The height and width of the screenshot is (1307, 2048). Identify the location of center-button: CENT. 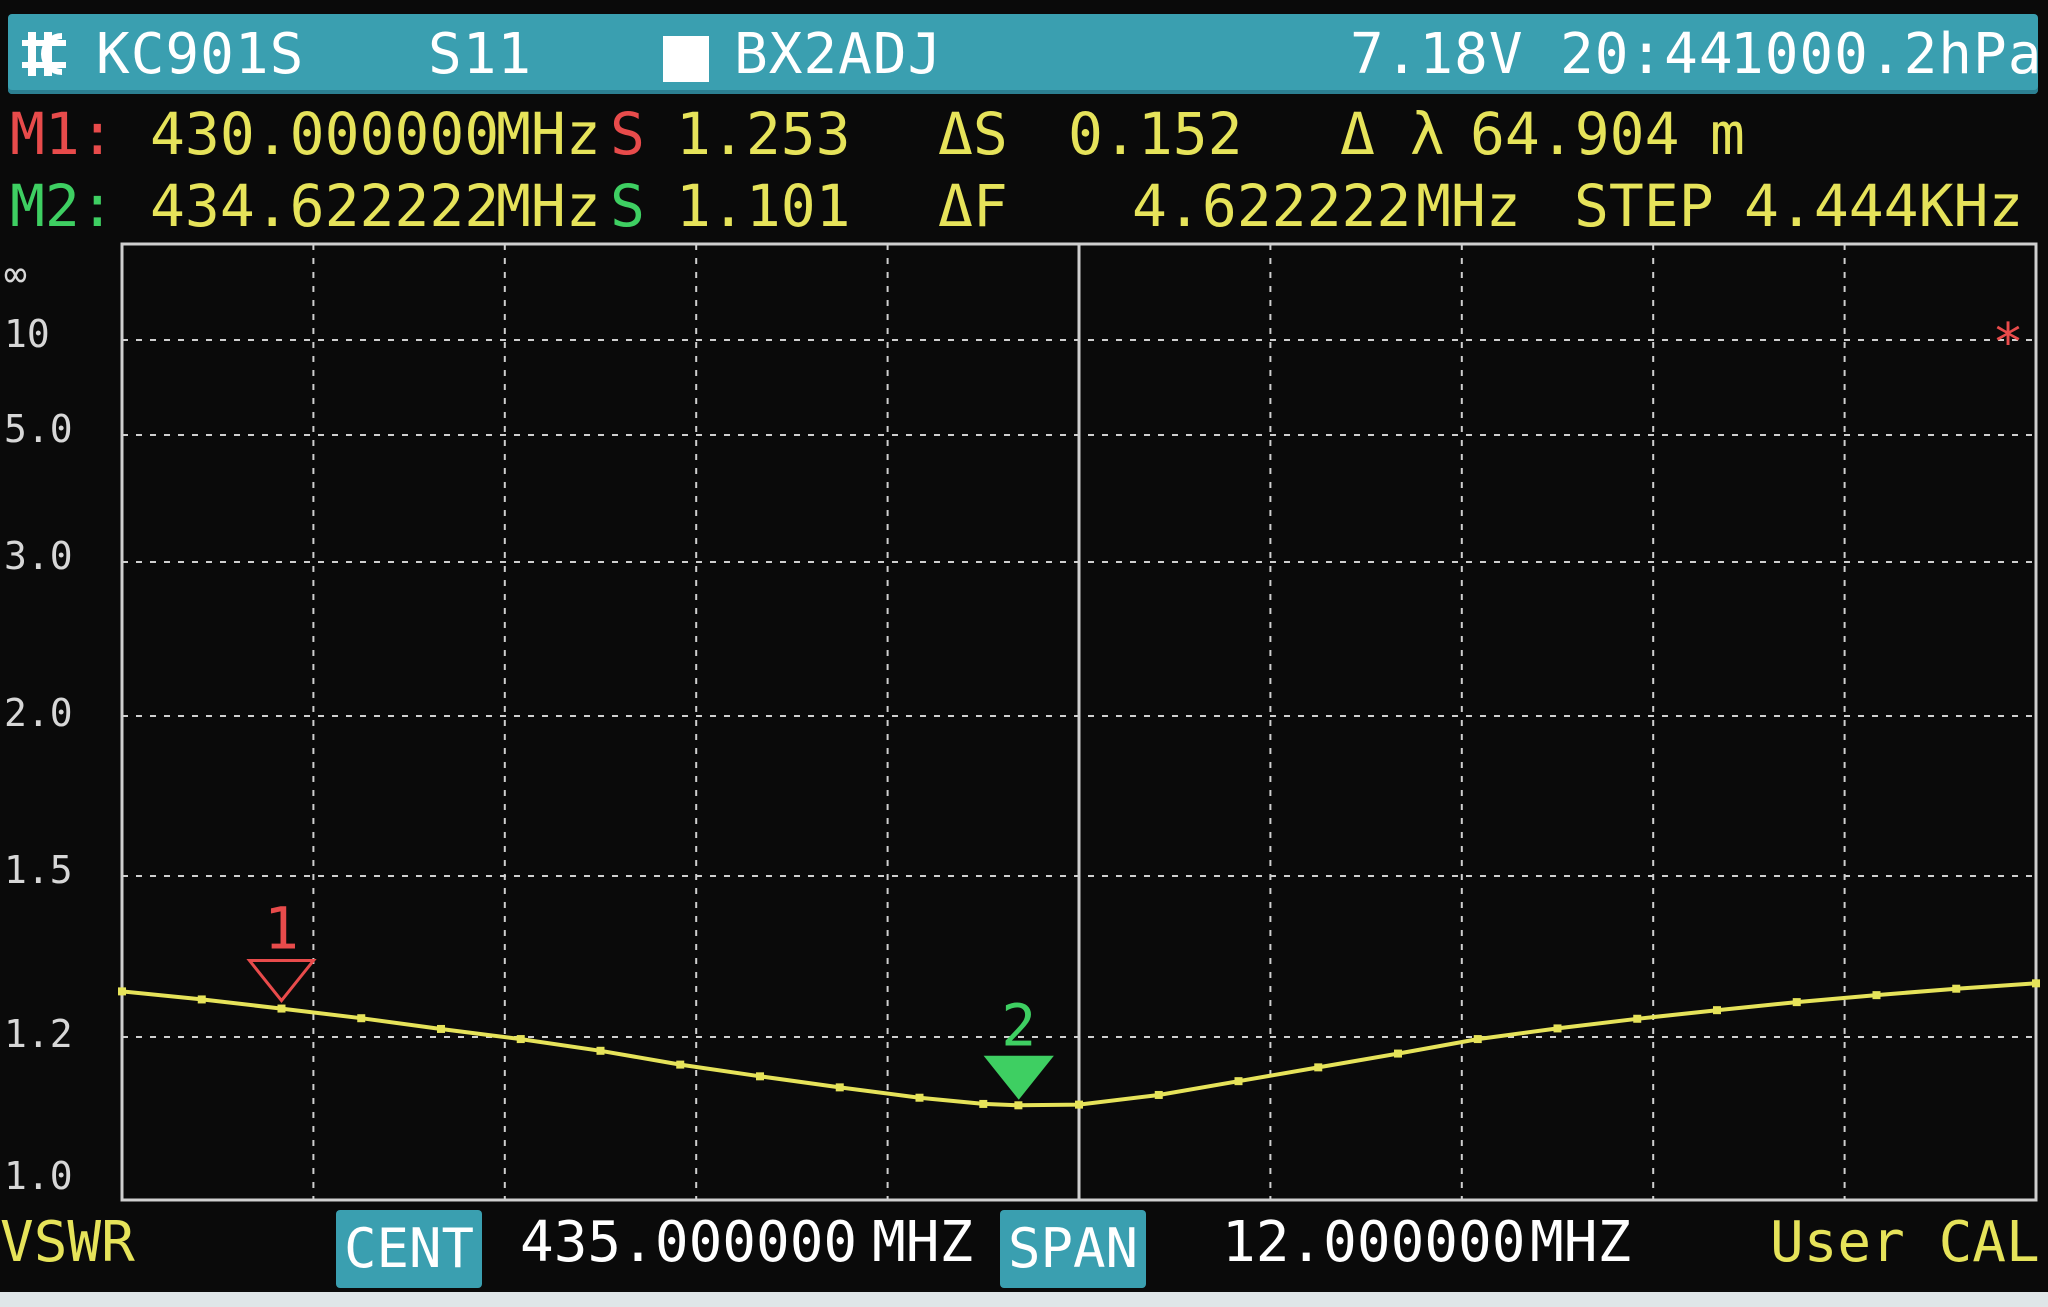
(409, 1249).